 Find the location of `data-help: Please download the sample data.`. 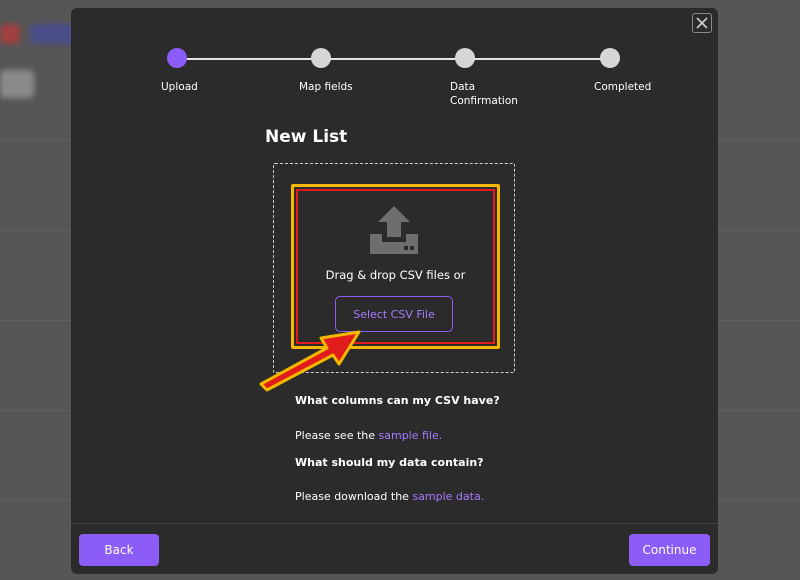

data-help: Please download the sample data. is located at coordinates (389, 496).